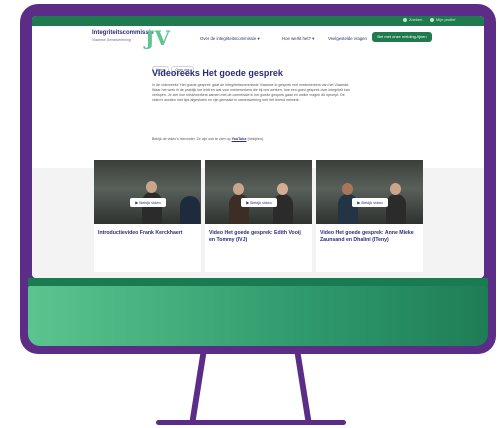  What do you see at coordinates (256, 139) in the screenshot?
I see `more-end: (bekijken).` at bounding box center [256, 139].